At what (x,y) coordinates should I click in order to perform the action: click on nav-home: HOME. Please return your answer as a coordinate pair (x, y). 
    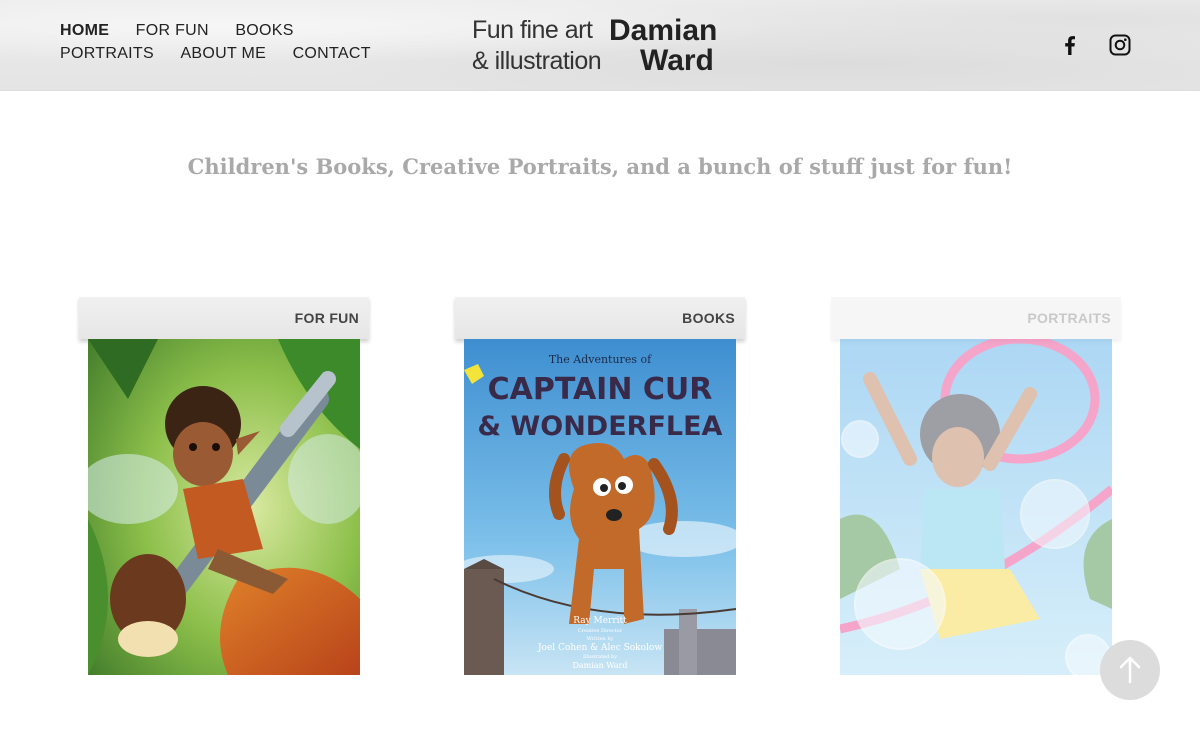
    Looking at the image, I should click on (84, 31).